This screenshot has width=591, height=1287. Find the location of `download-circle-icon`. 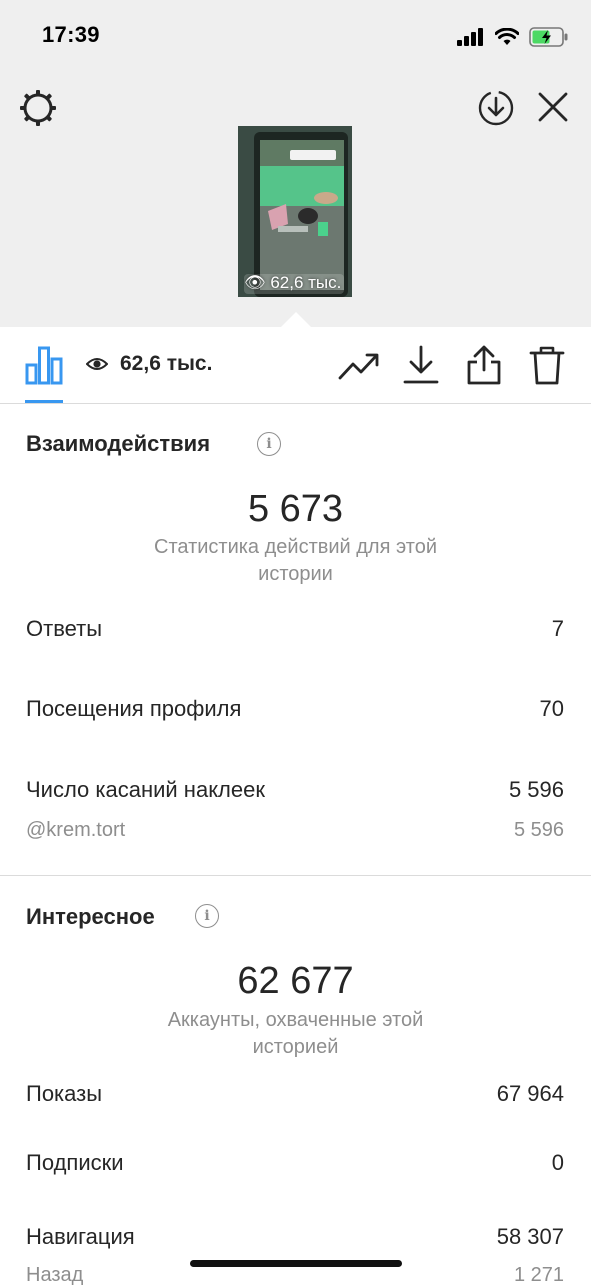

download-circle-icon is located at coordinates (496, 108).